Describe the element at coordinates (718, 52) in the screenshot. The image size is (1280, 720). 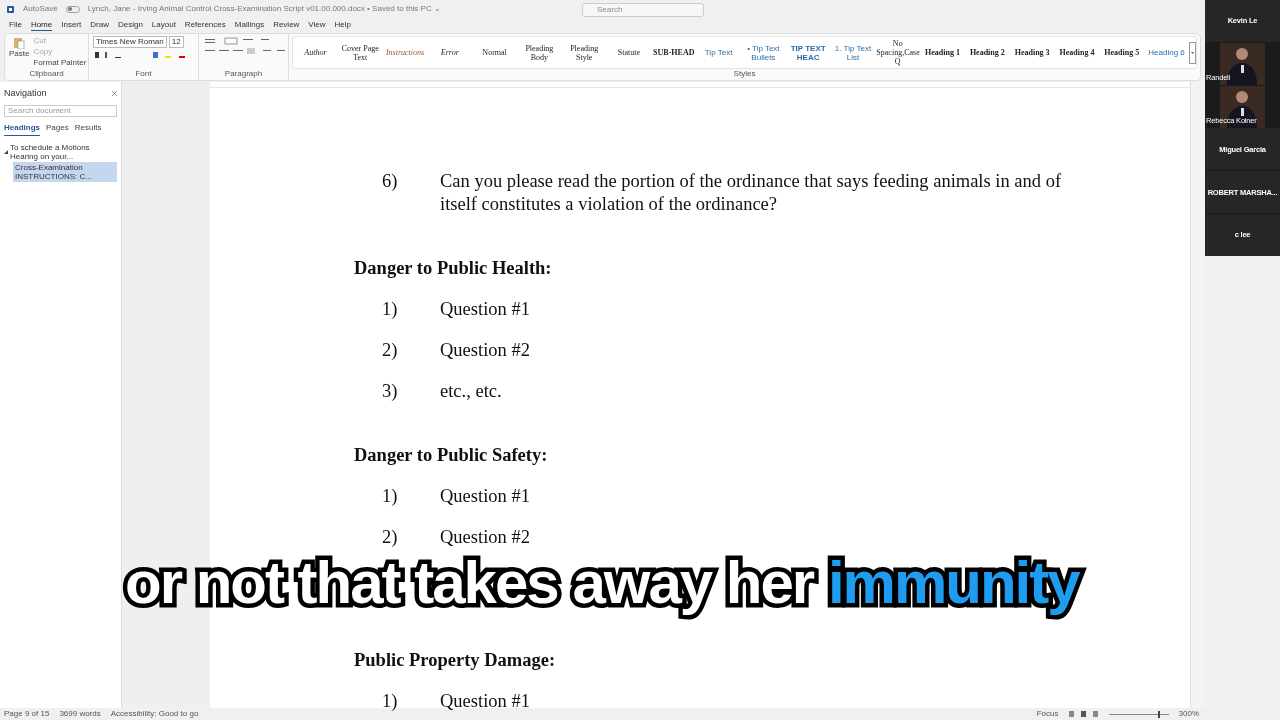
I see `style-option: Tip Text` at that location.